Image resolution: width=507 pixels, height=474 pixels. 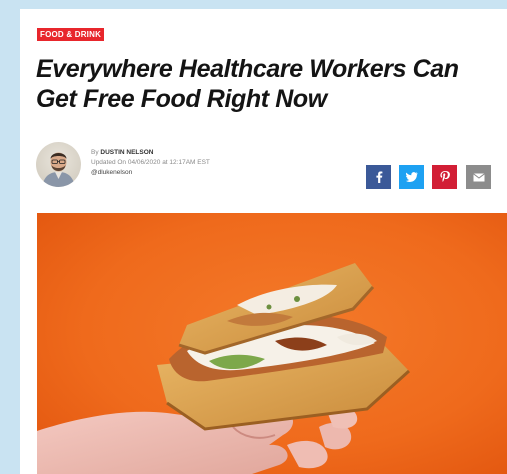 I want to click on email-icon, so click(x=478, y=176).